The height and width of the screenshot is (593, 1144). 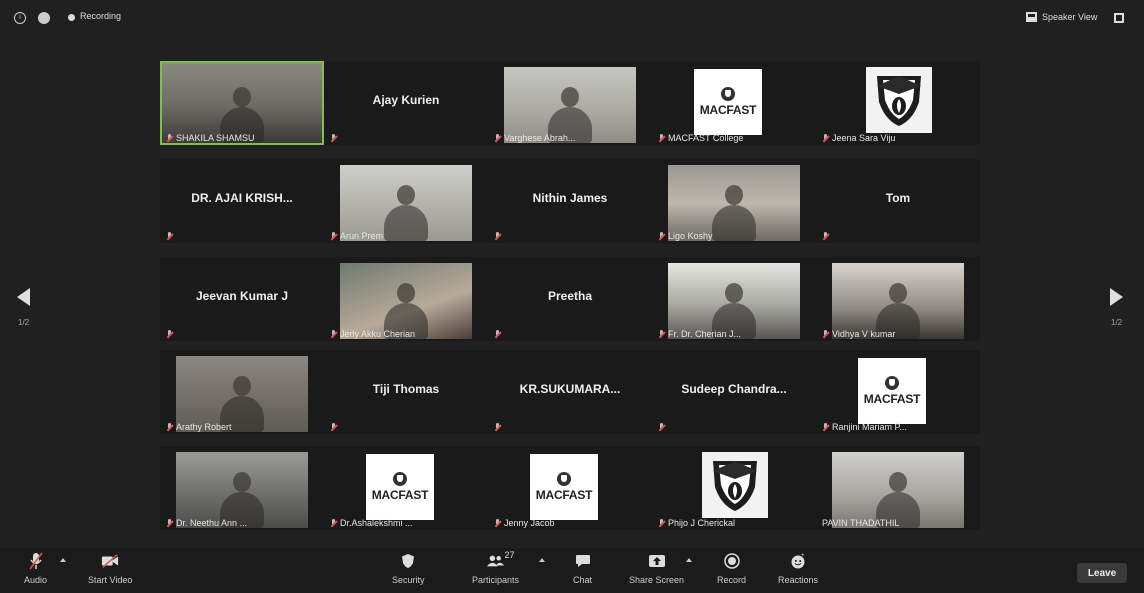 What do you see at coordinates (36, 561) in the screenshot?
I see `microphone-muted-icon` at bounding box center [36, 561].